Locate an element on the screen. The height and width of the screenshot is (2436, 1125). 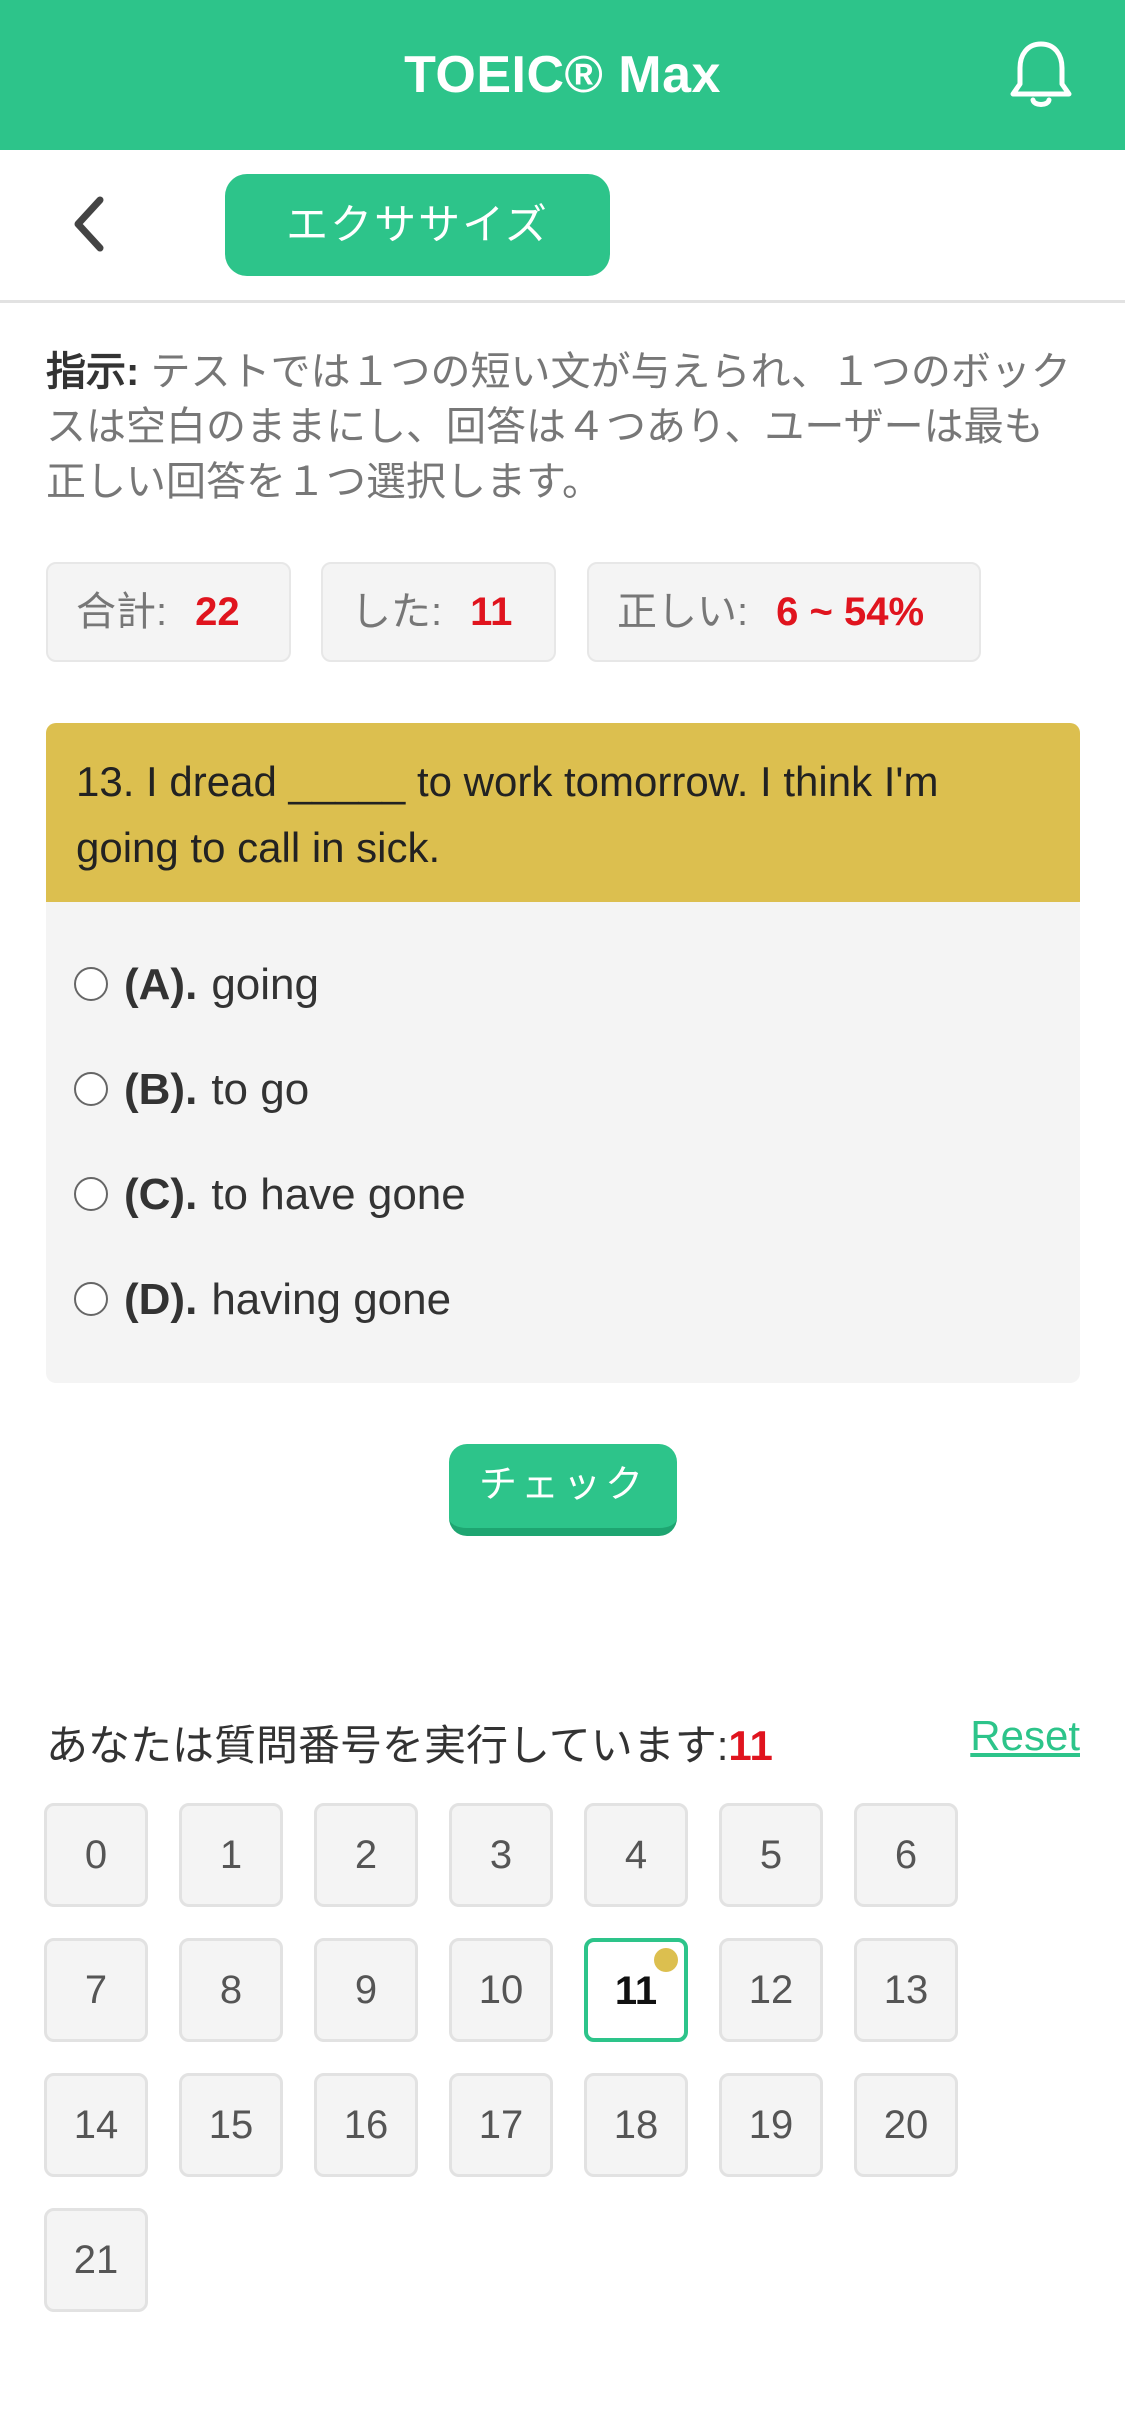
question-number-label: 20 is located at coordinates (906, 2125).